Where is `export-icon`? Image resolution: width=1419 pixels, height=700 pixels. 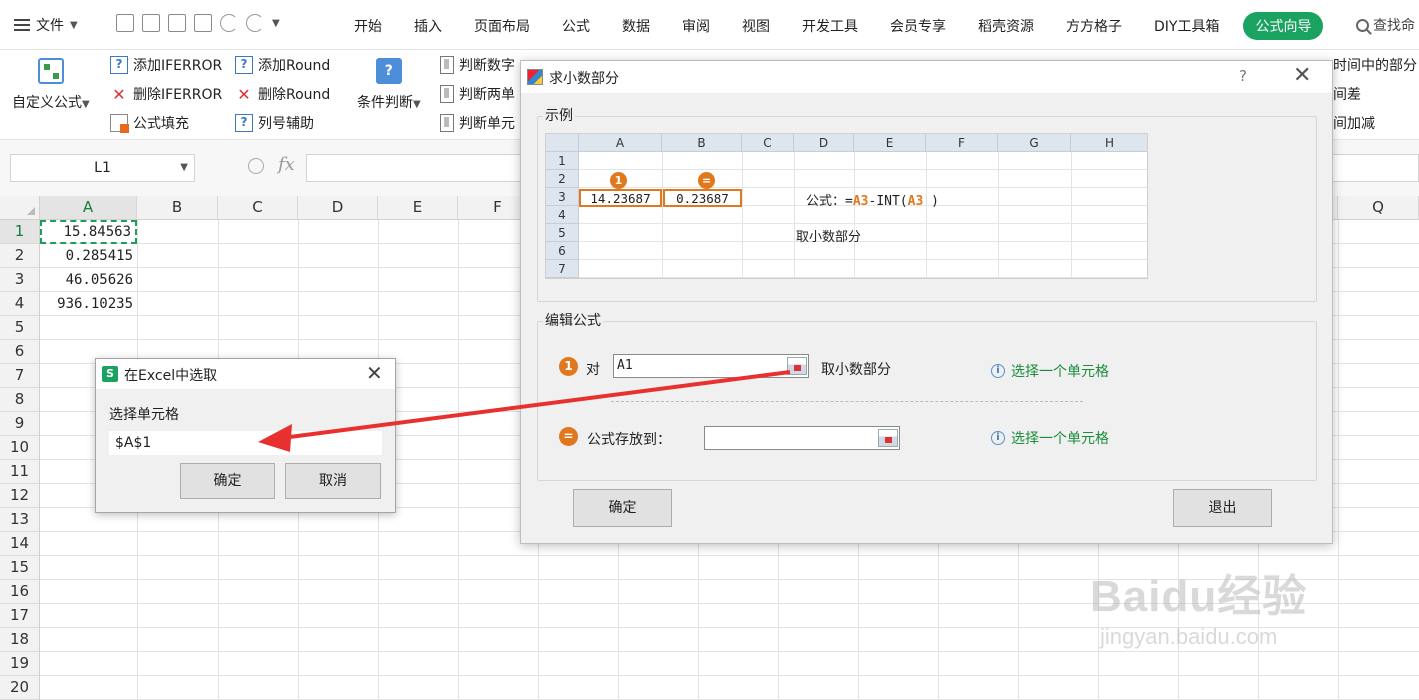
export-icon is located at coordinates (151, 23).